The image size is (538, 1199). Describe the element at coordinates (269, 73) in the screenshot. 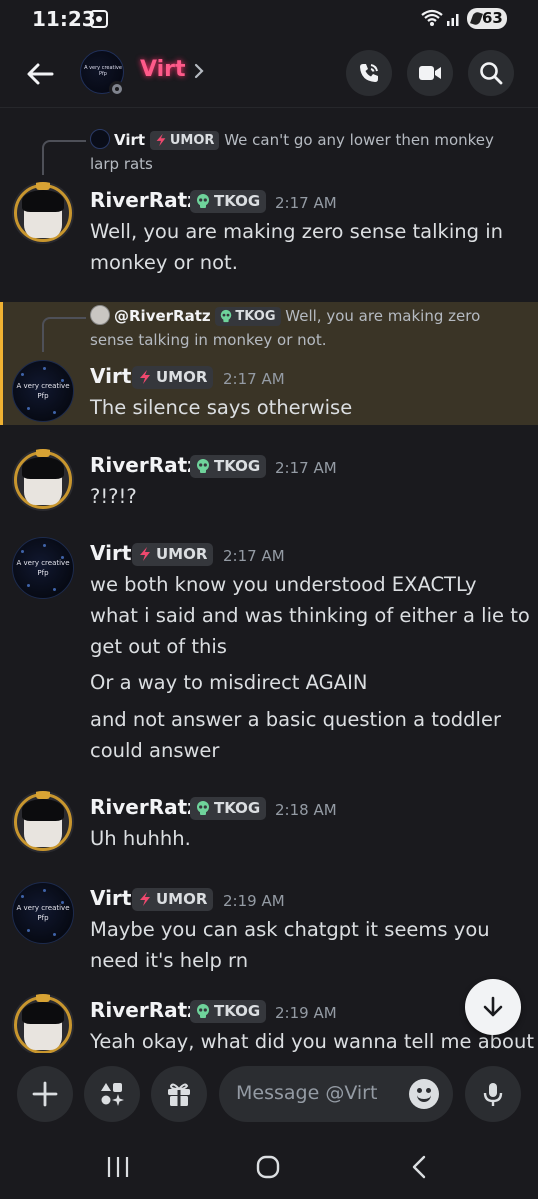

I see `dm-header: A very creative Pfp Virt` at that location.